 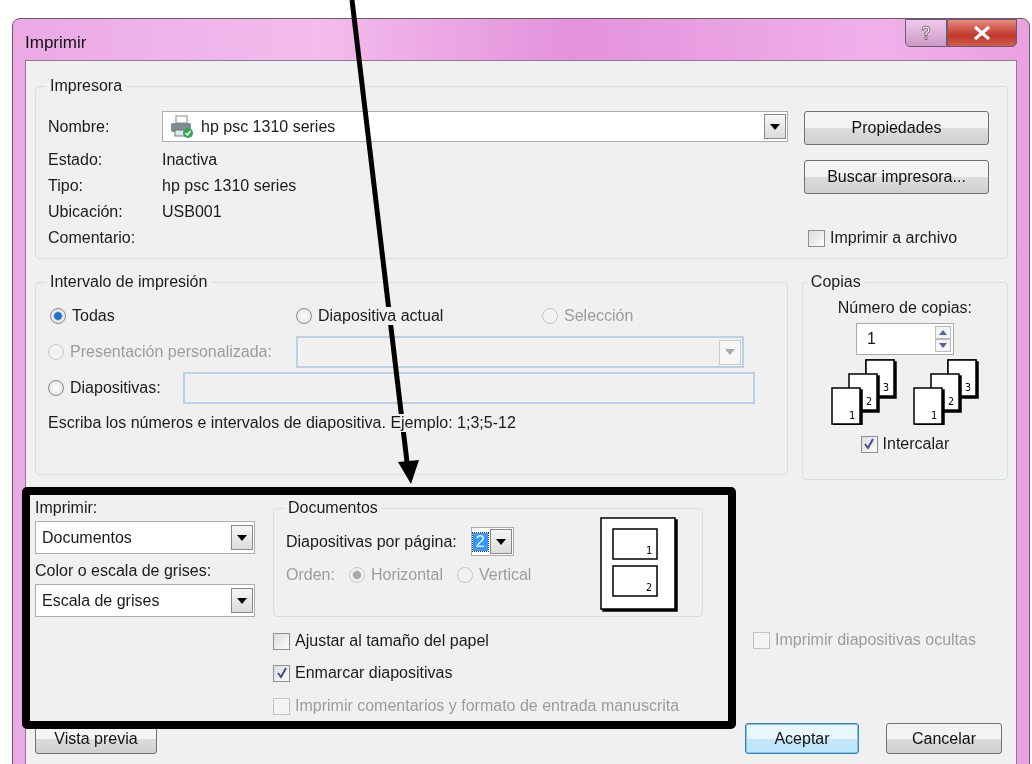 What do you see at coordinates (371, 541) in the screenshot?
I see `field-label: Diapositivas por página:` at bounding box center [371, 541].